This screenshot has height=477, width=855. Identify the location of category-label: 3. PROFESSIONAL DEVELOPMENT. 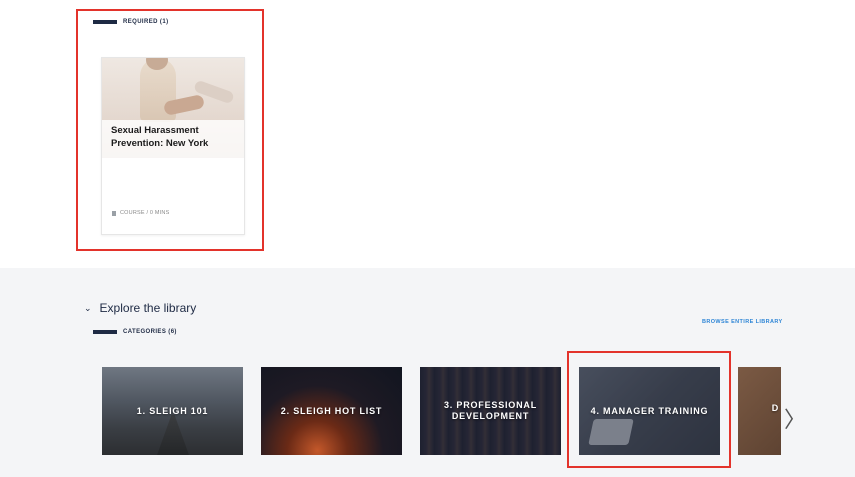
(490, 410).